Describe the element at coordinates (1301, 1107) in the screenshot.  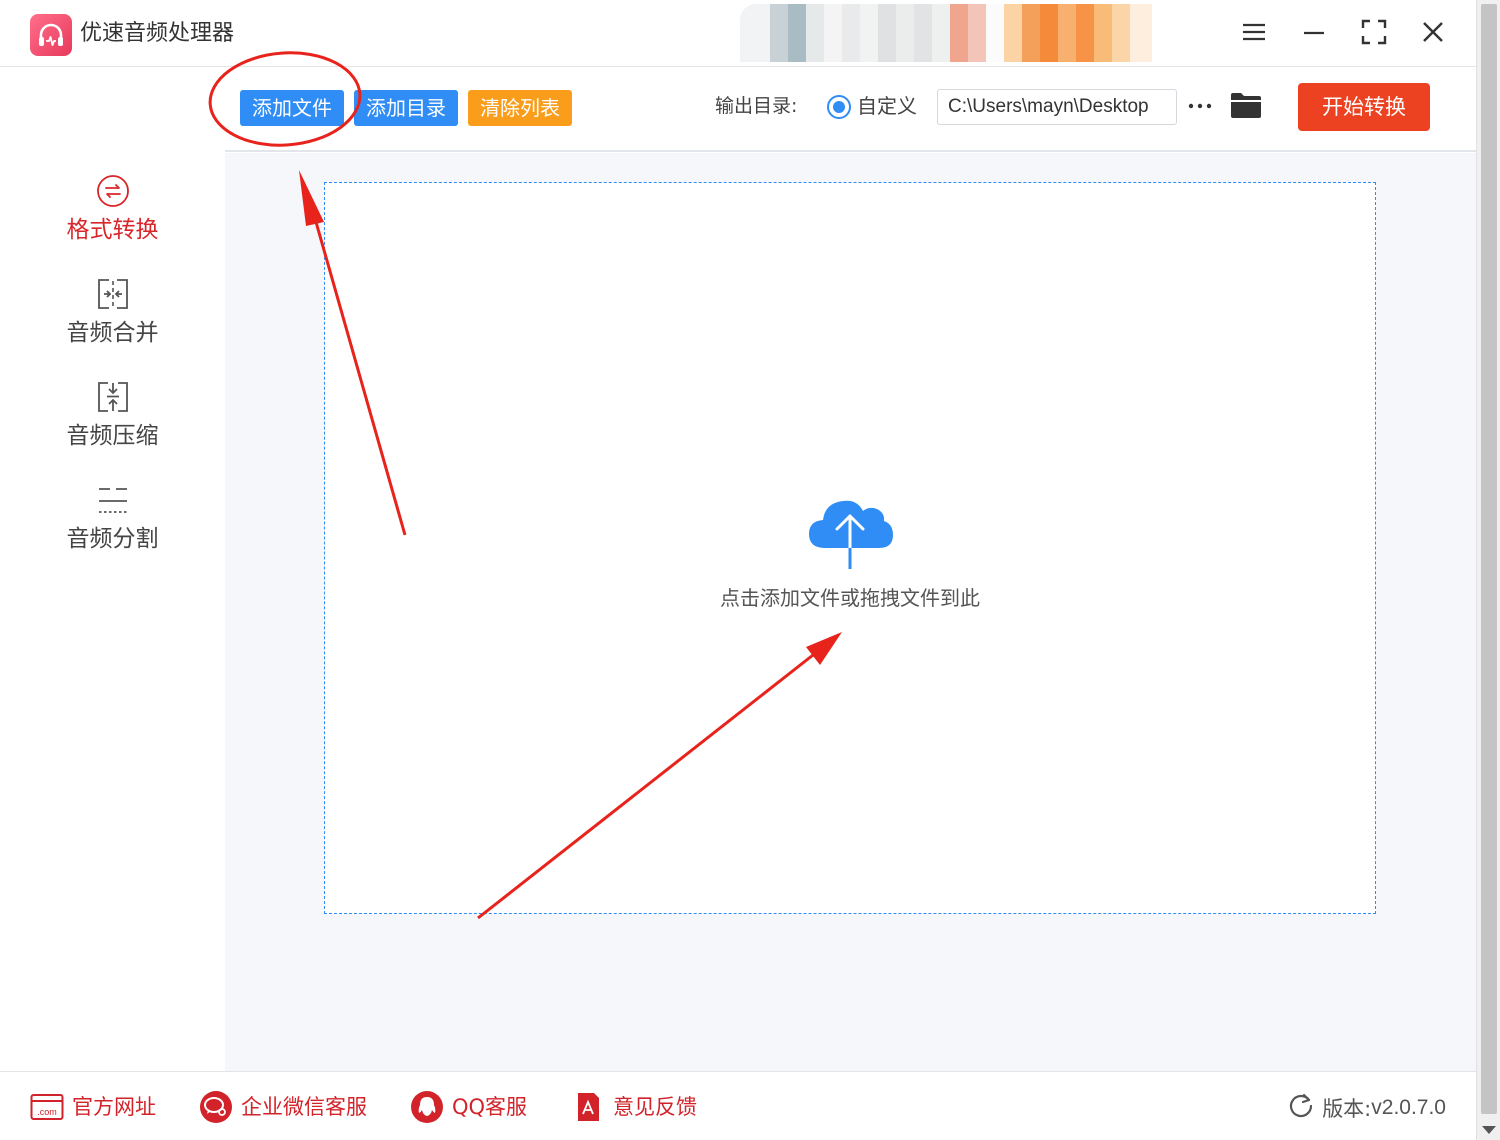
I see `refresh-icon` at that location.